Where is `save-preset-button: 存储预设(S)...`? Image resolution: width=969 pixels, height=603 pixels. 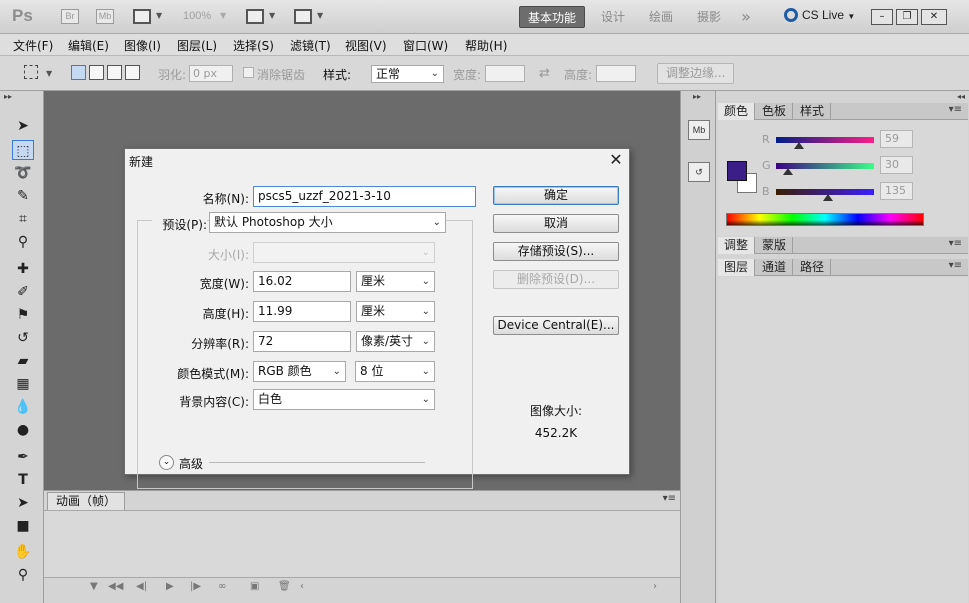
save-preset-button: 存储预设(S)... is located at coordinates (556, 251).